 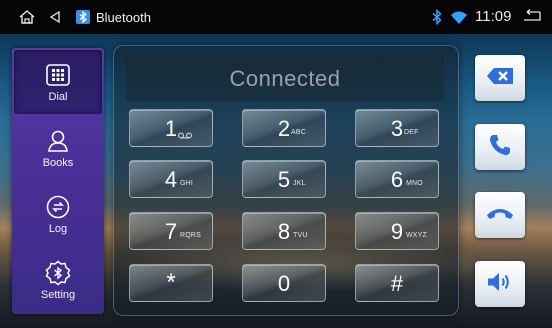 I want to click on return-icon, so click(x=532, y=17).